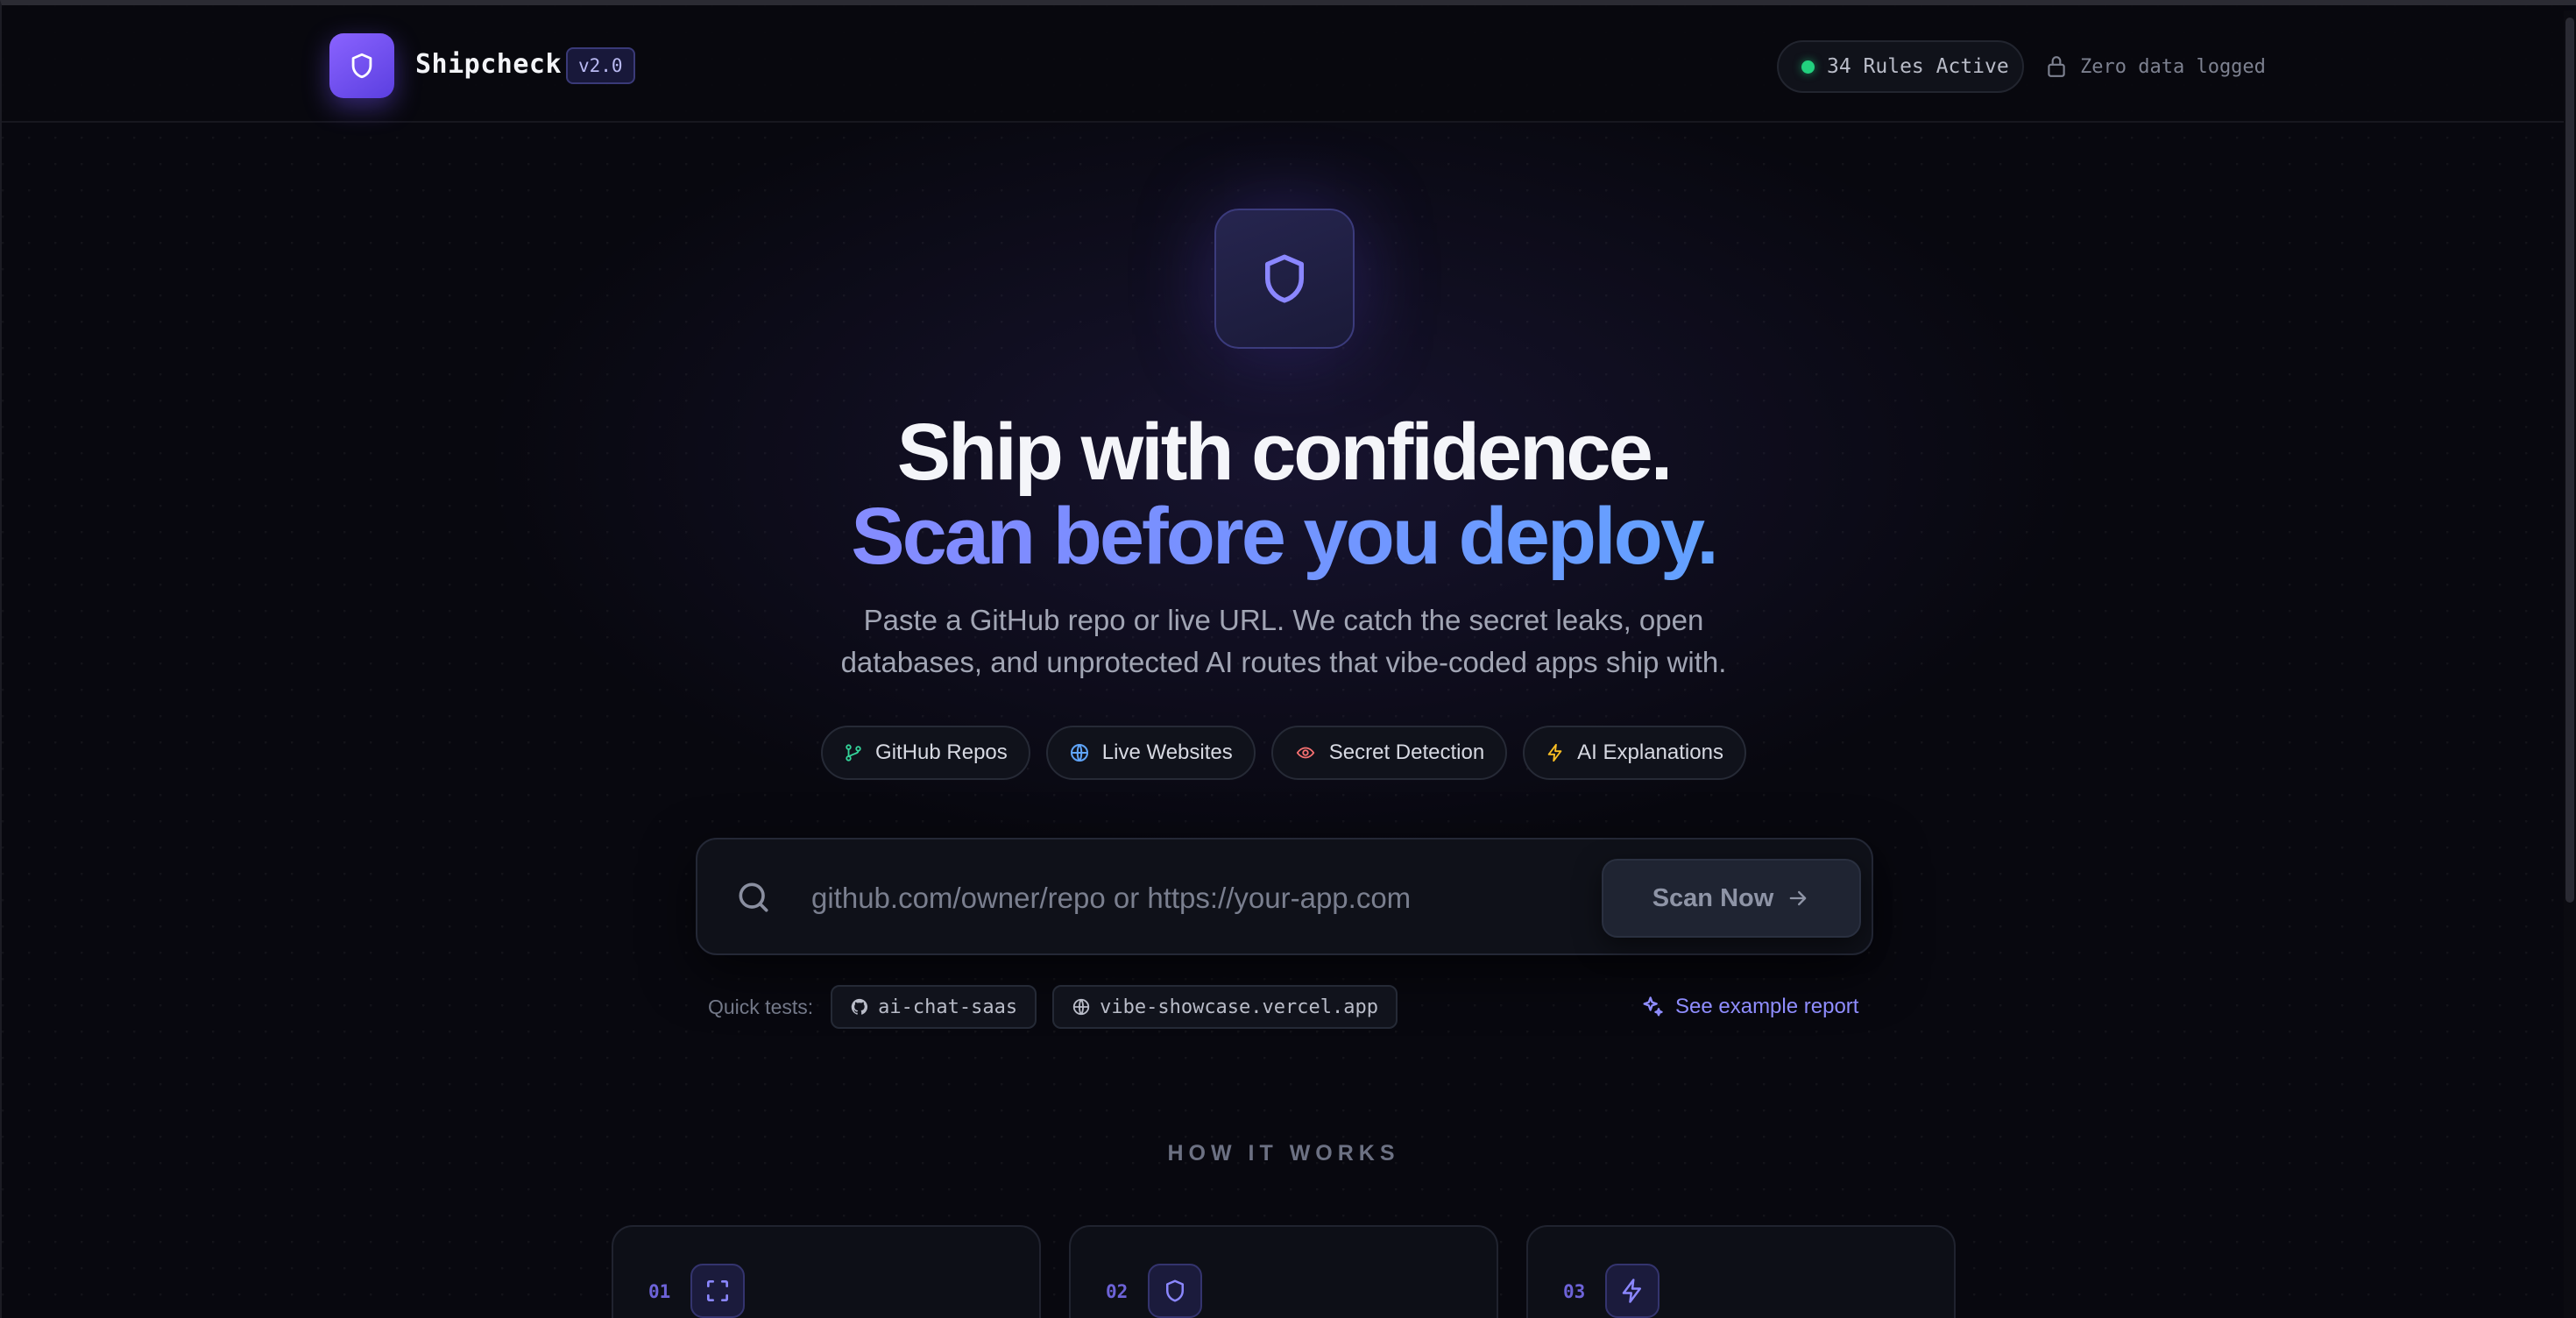  I want to click on example-report-link: See example report, so click(1749, 1007).